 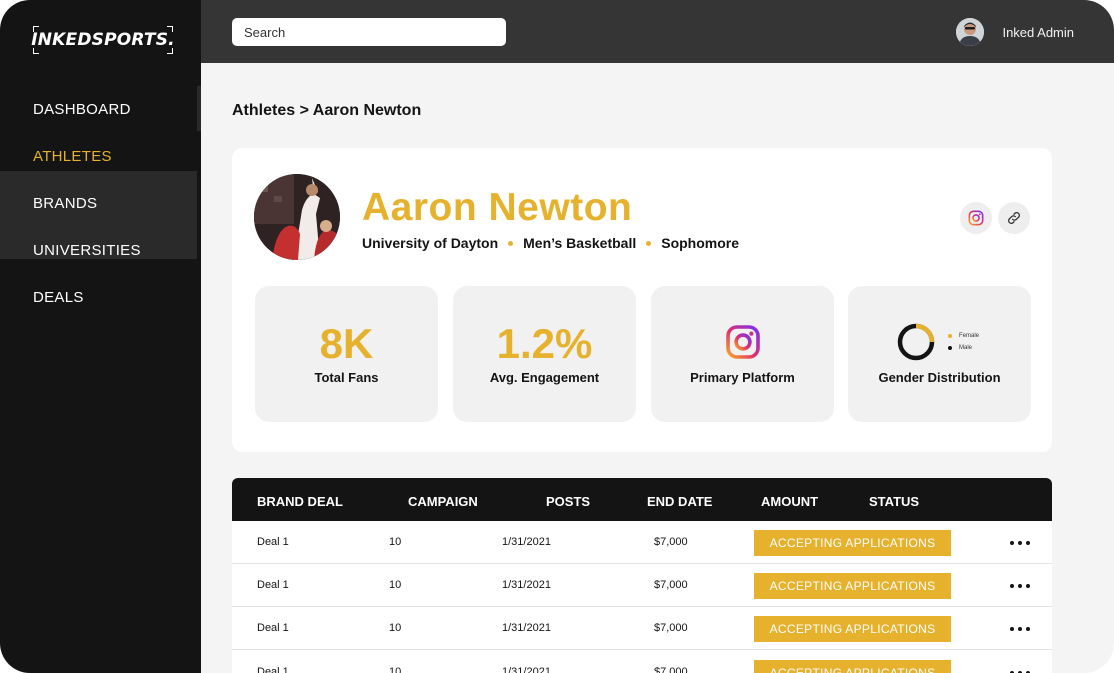 What do you see at coordinates (969, 336) in the screenshot?
I see `legend-female-label: Female` at bounding box center [969, 336].